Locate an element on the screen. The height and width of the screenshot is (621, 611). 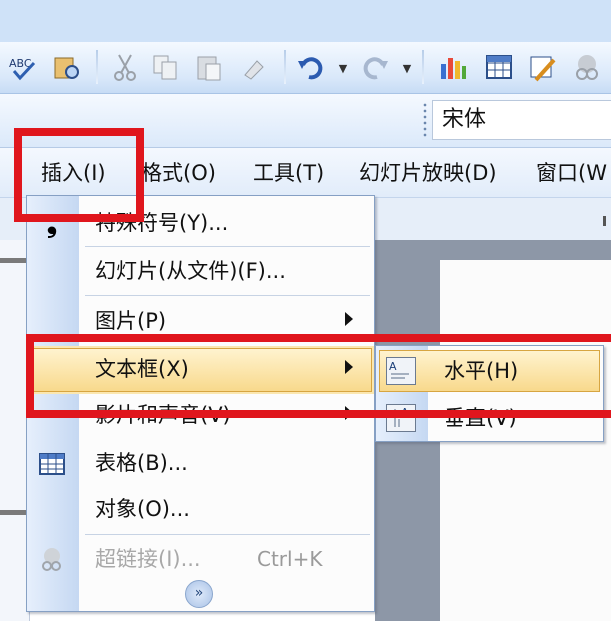
undo-dropdown-icon: ▼ is located at coordinates (343, 68).